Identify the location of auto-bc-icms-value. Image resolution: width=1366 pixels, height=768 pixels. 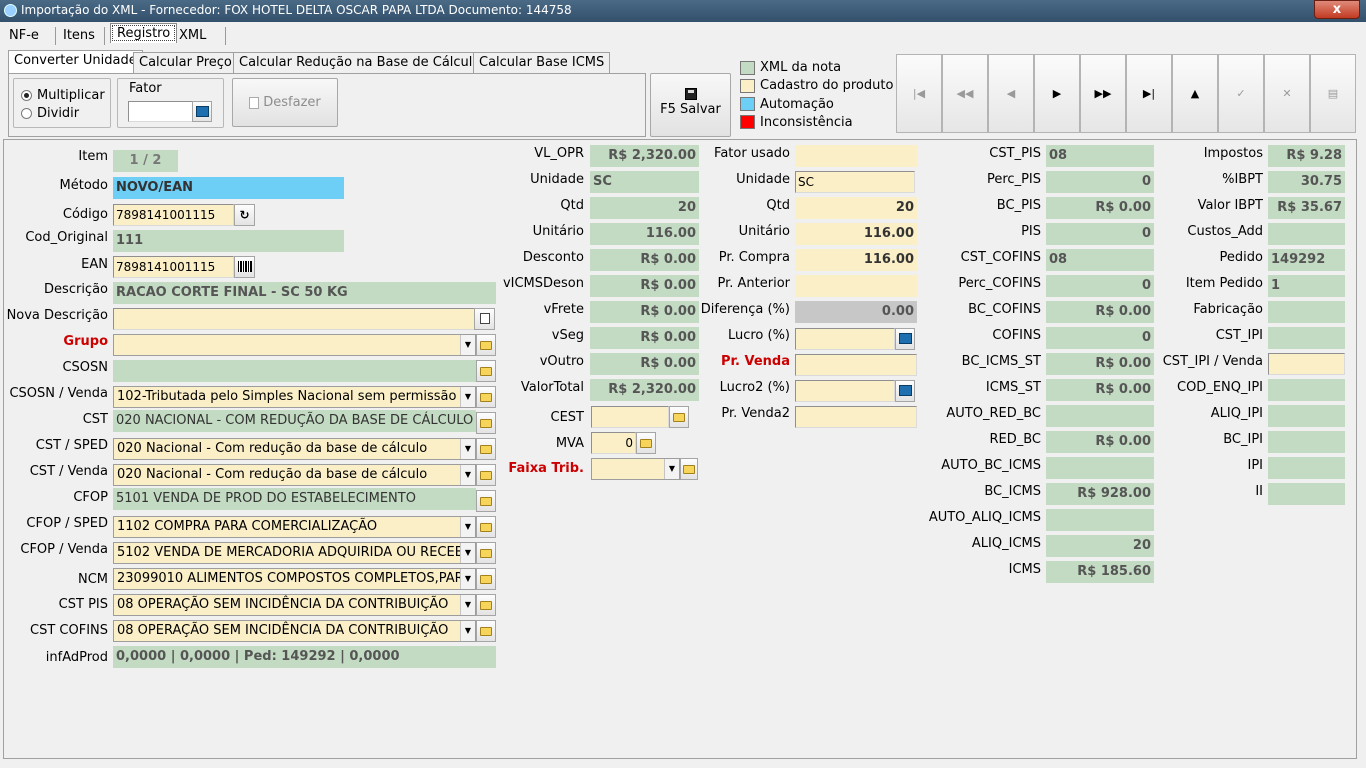
(1100, 468).